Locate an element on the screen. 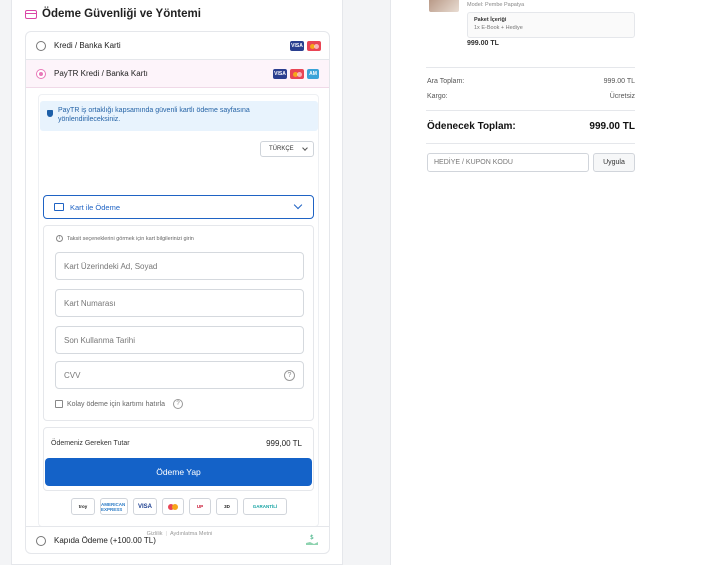 The image size is (721, 565). cash-hand-icon: $ is located at coordinates (312, 539).